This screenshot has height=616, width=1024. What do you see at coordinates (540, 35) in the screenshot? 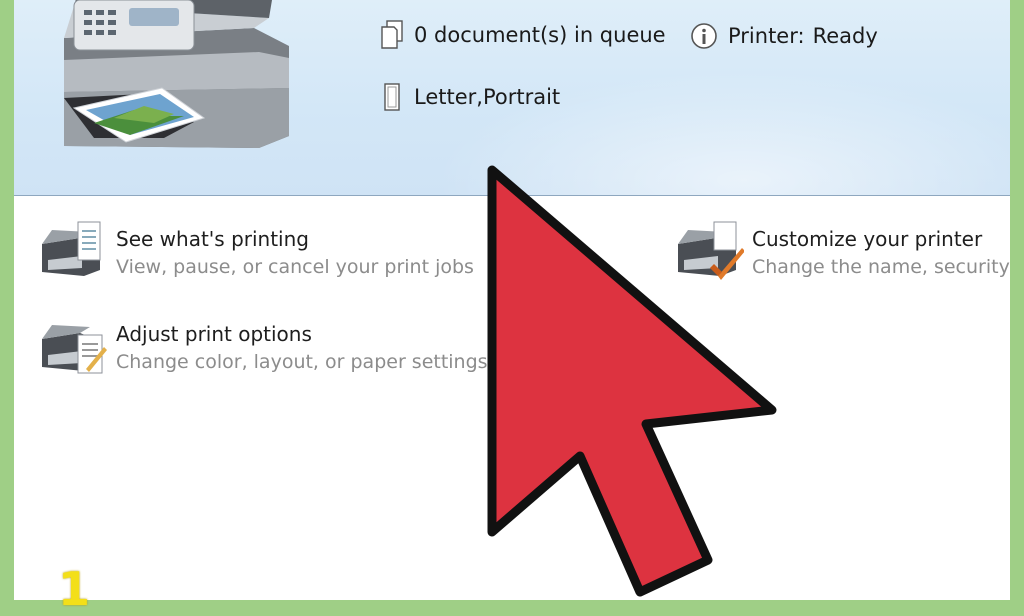
I see `queue-text: 0 document(s) in queue` at bounding box center [540, 35].